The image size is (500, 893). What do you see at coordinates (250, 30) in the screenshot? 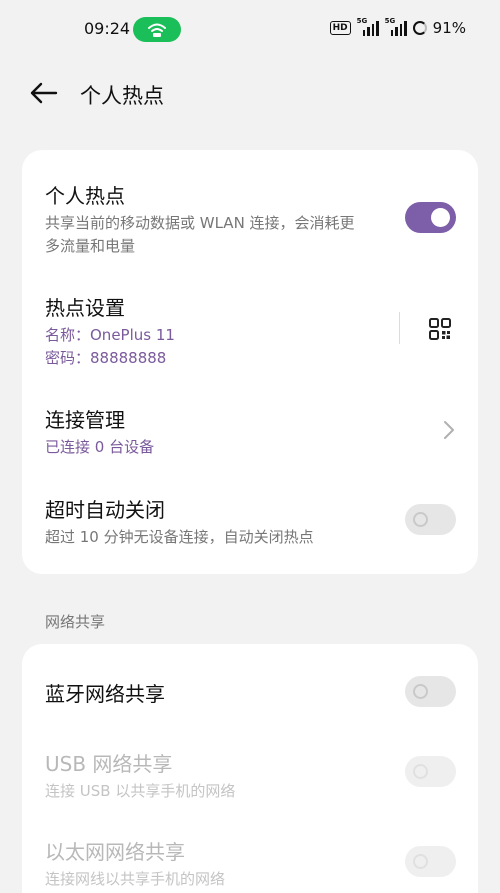
I see `status-bar: 09:24 HD 5G 5G 91%` at bounding box center [250, 30].